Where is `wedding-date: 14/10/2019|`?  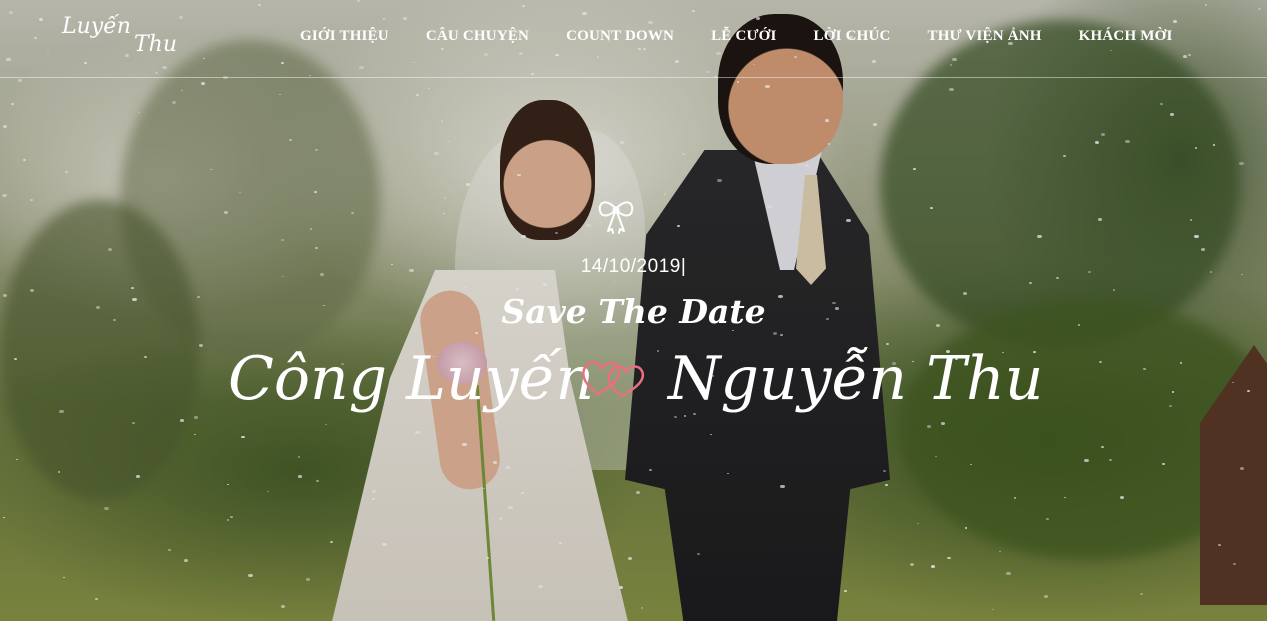
wedding-date: 14/10/2019| is located at coordinates (633, 266).